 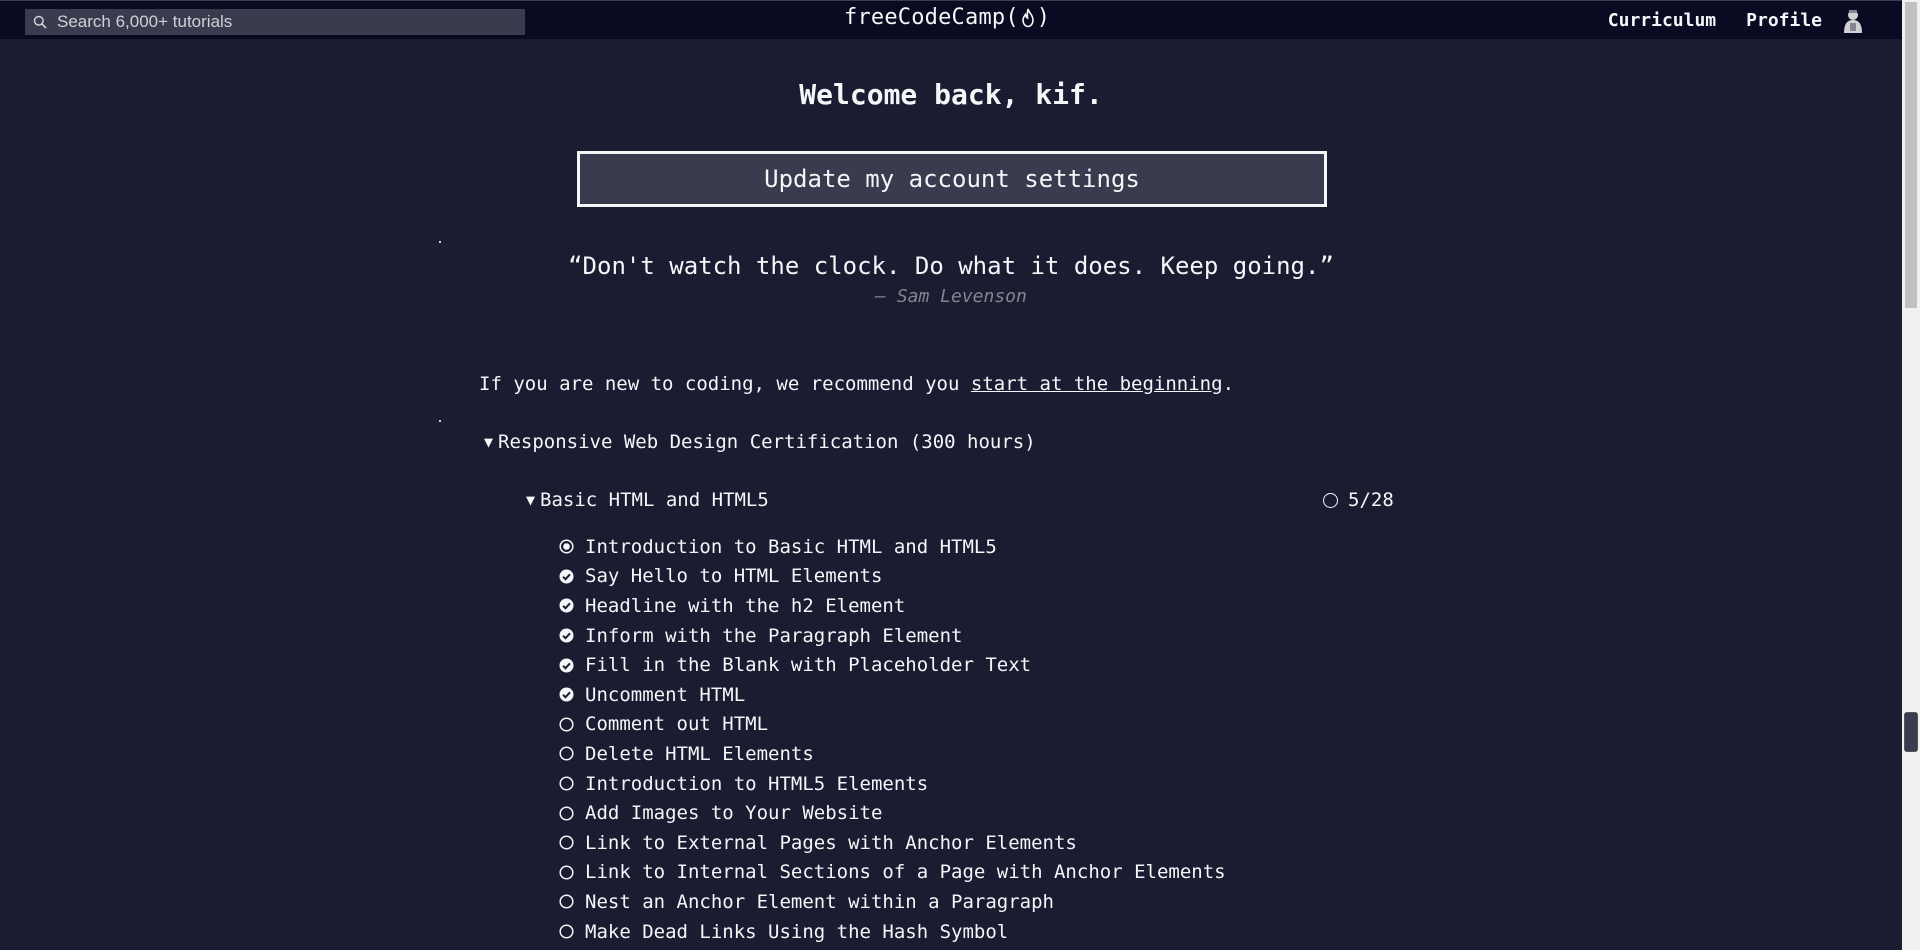 What do you see at coordinates (892, 725) in the screenshot?
I see `challenge-item: Comment out HTML` at bounding box center [892, 725].